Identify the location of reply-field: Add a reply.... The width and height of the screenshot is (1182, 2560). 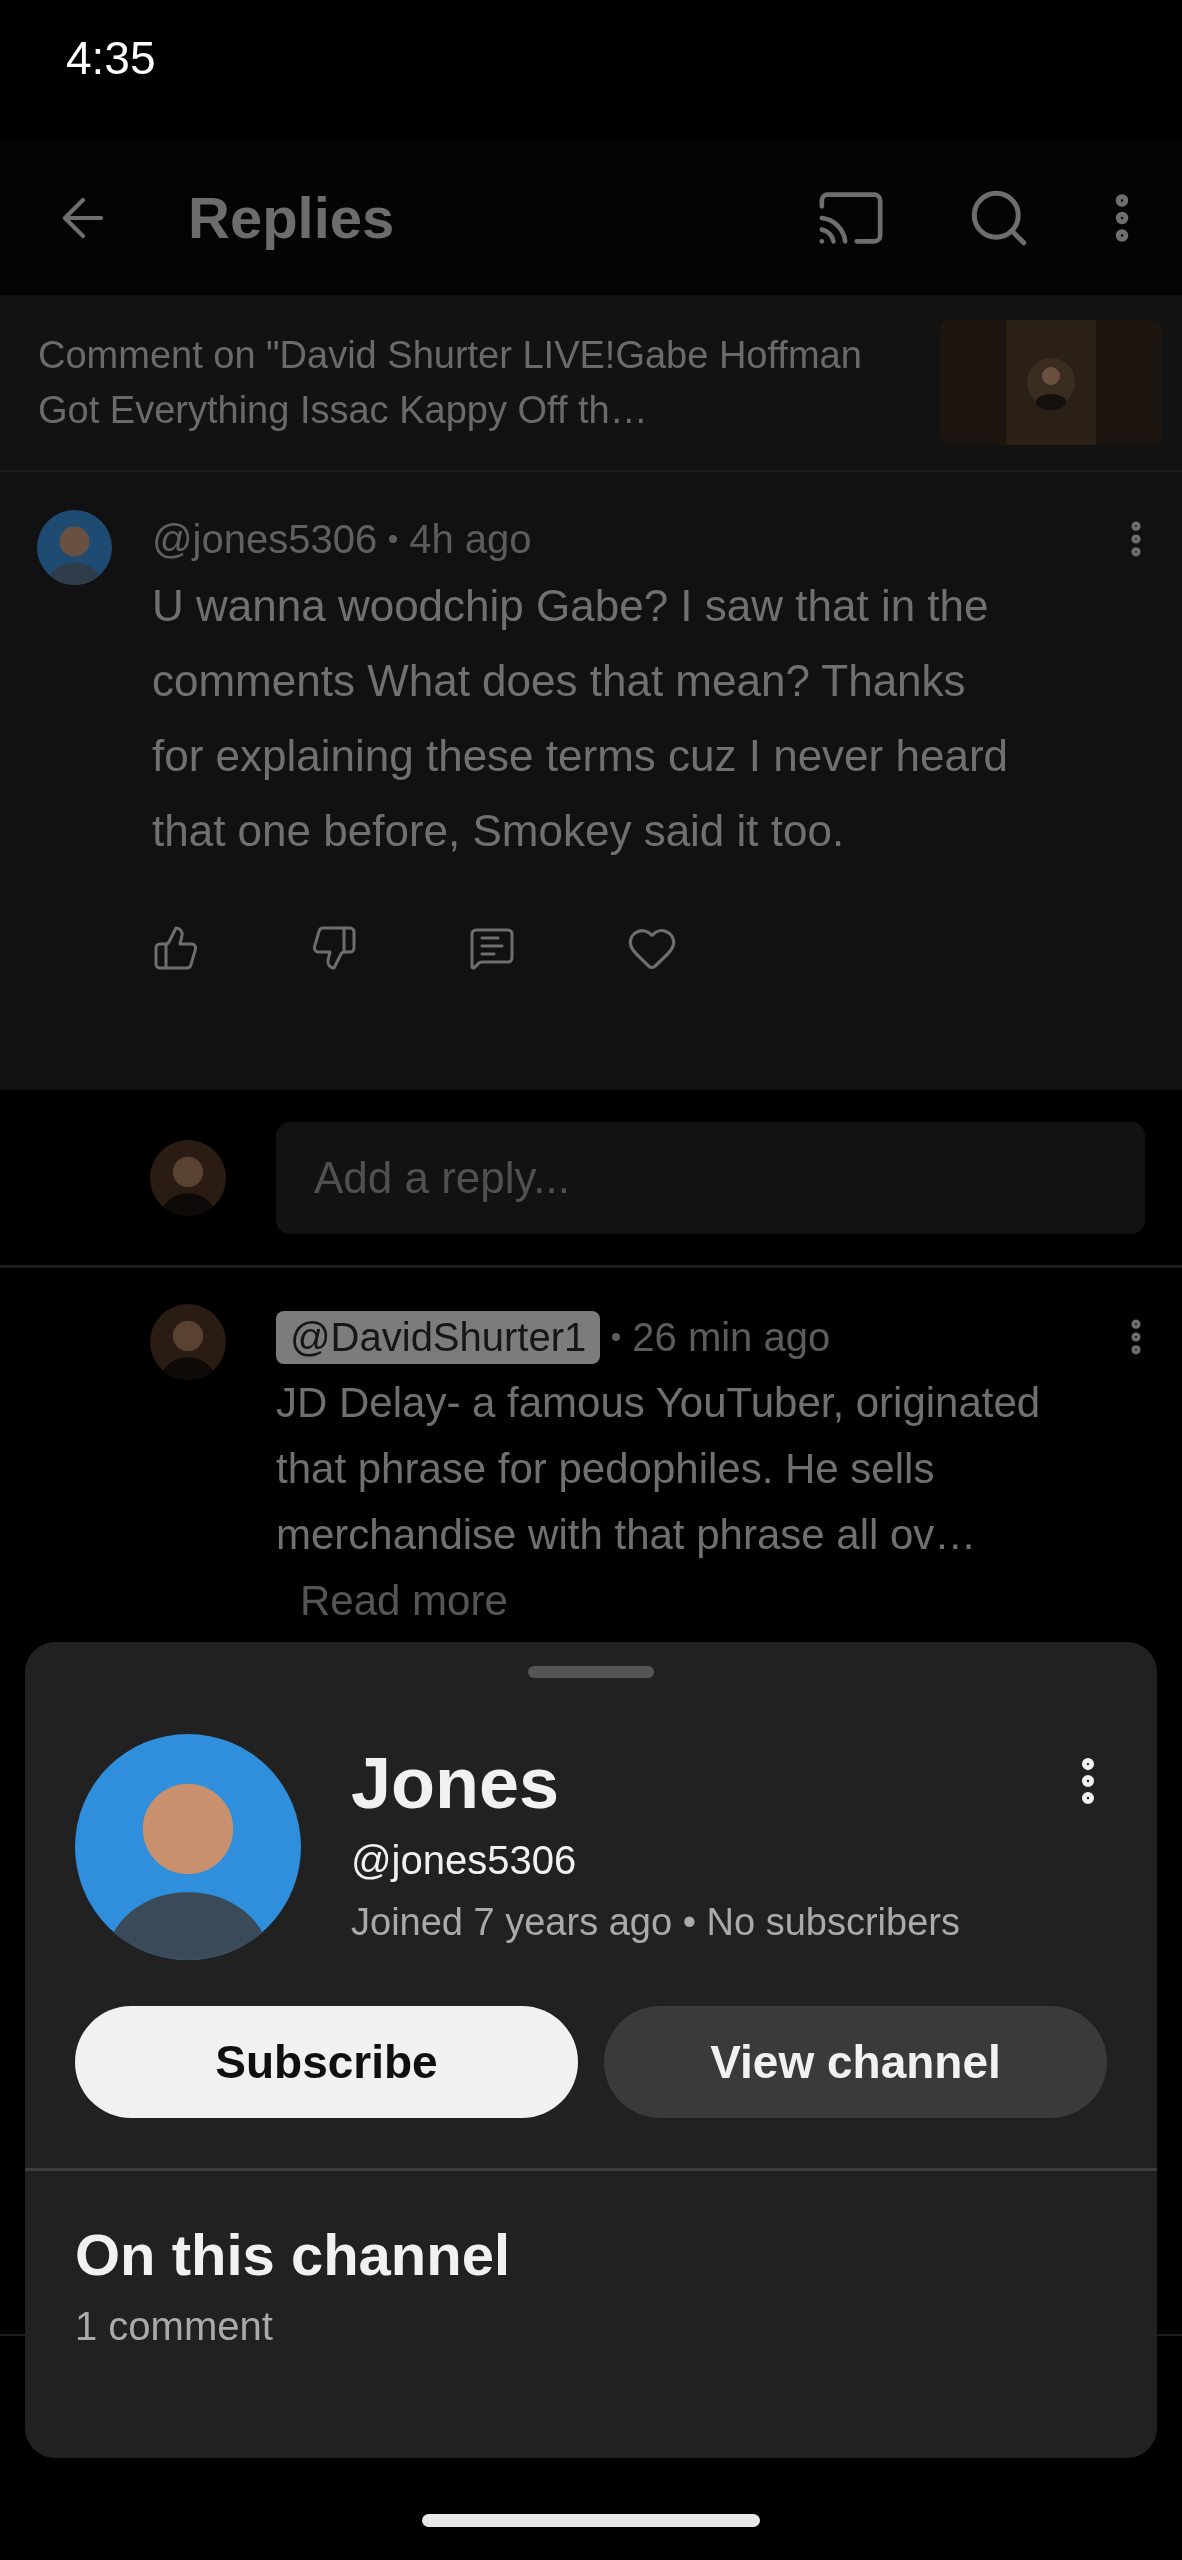
(710, 1177).